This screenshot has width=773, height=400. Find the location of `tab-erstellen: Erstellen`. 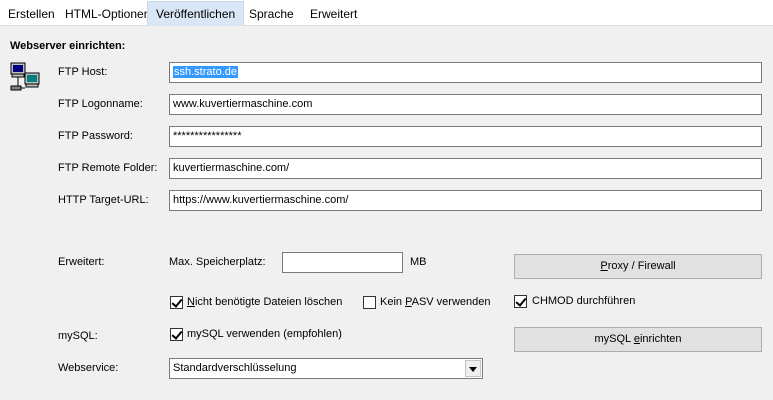

tab-erstellen: Erstellen is located at coordinates (31, 14).